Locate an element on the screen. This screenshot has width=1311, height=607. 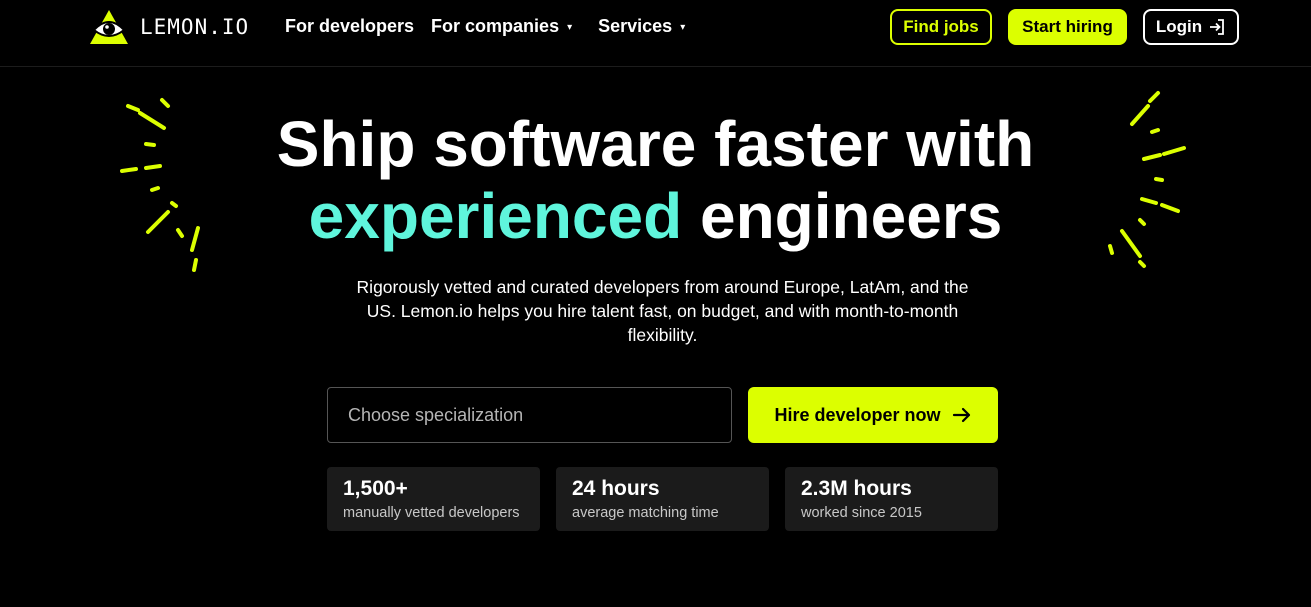
arrow-right-icon is located at coordinates (962, 415).